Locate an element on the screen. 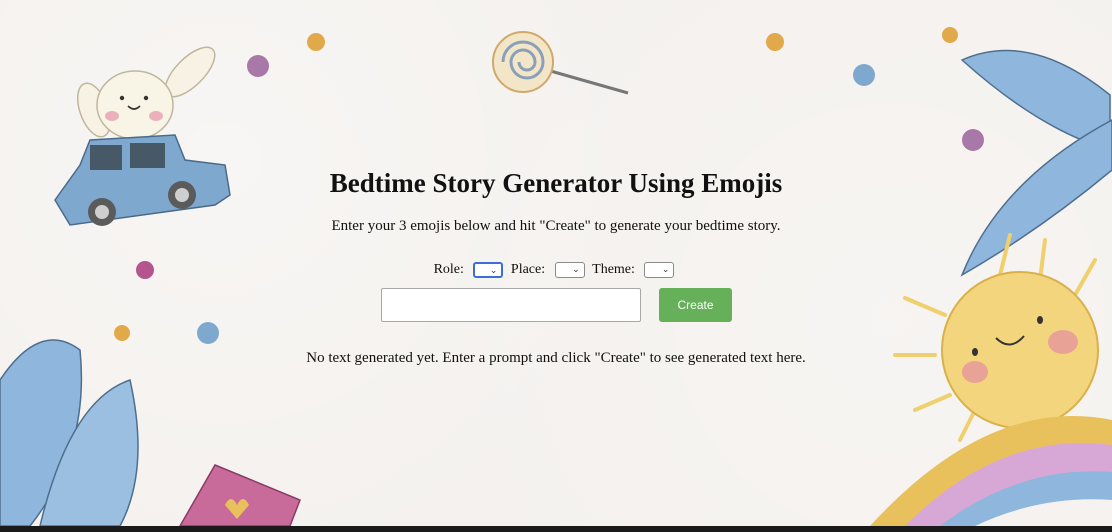  role-select: ⌄ is located at coordinates (488, 270).